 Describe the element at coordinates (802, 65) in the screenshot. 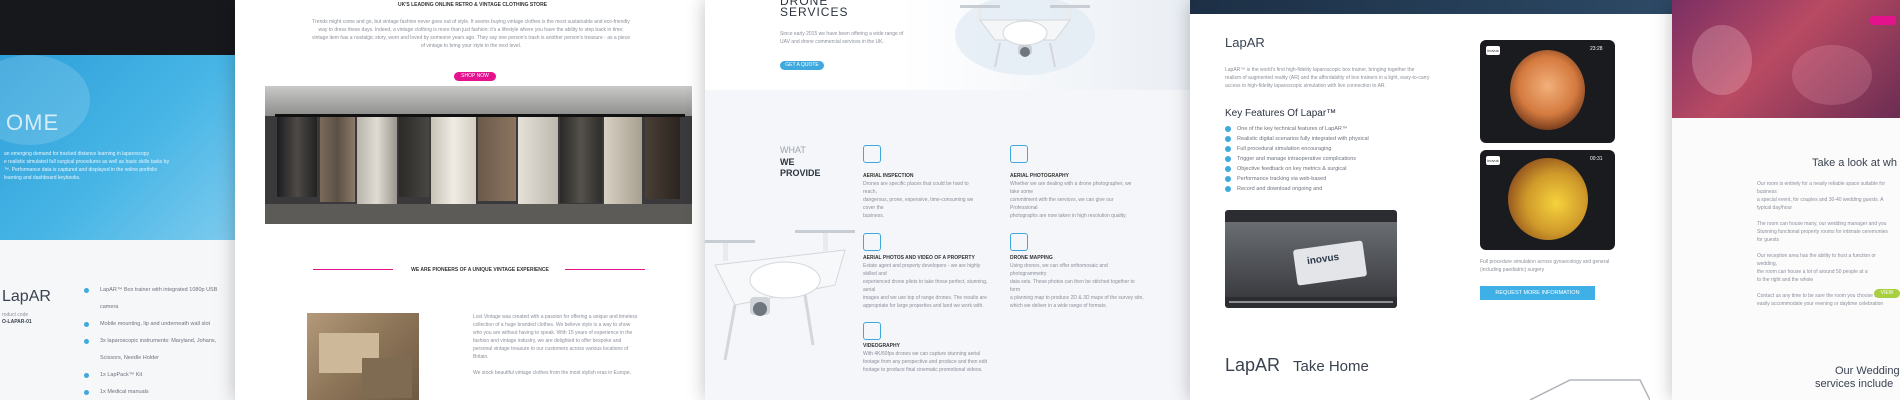

I see `get-quote-button: GET A QUOTE` at that location.